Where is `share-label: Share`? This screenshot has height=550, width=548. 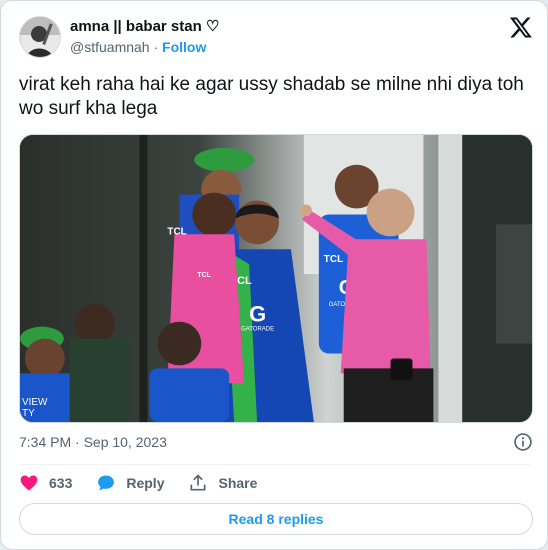
share-label: Share is located at coordinates (238, 483).